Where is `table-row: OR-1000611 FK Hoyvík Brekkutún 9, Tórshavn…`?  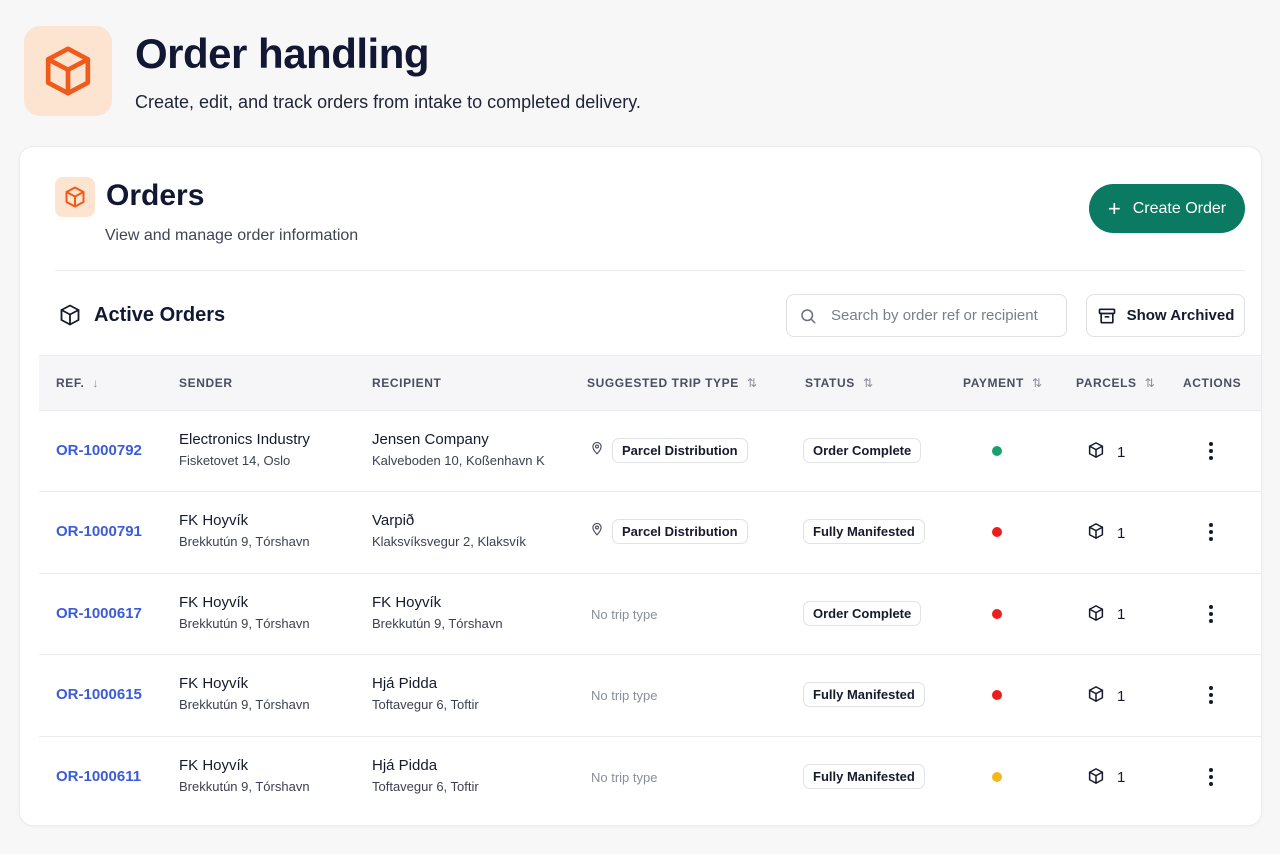 table-row: OR-1000611 FK Hoyvík Brekkutún 9, Tórshavn… is located at coordinates (650, 777).